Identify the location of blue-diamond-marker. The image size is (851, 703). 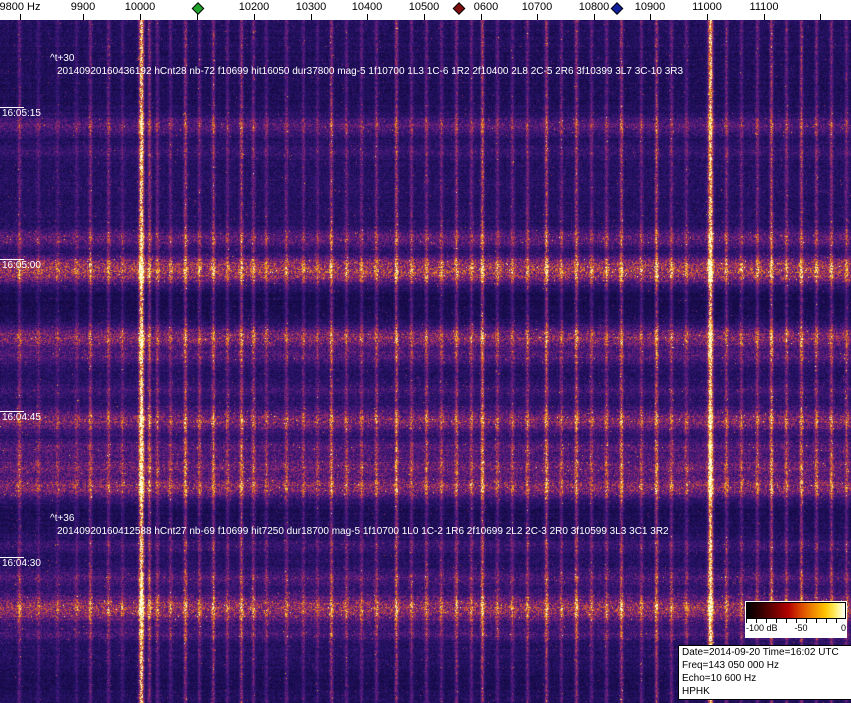
(617, 8).